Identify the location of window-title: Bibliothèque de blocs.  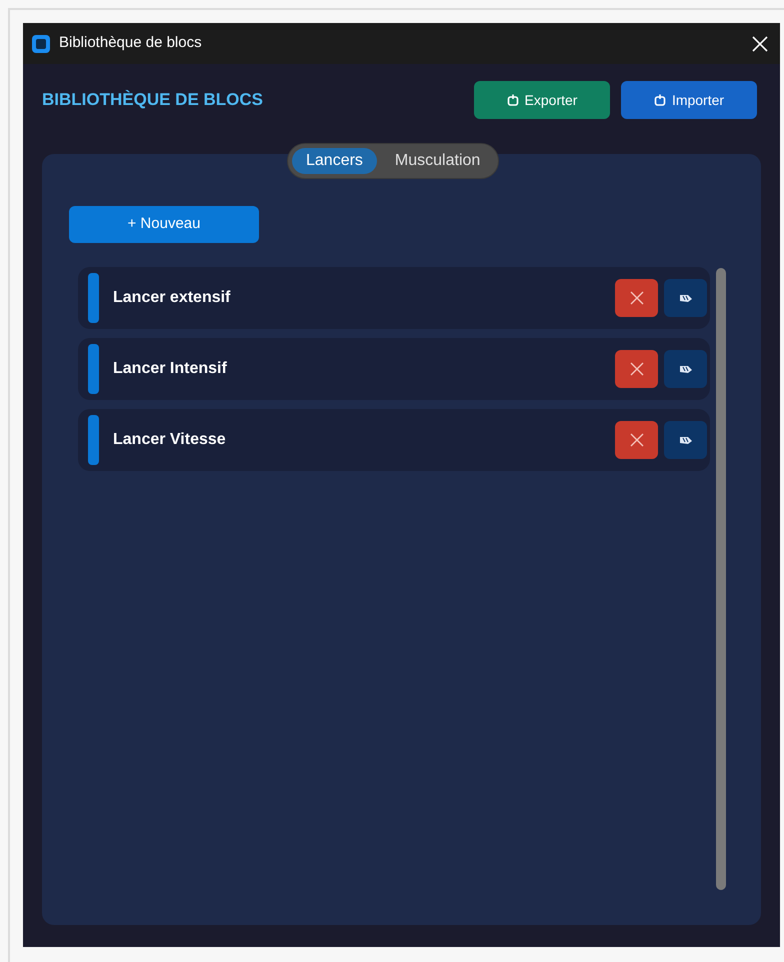
(130, 43).